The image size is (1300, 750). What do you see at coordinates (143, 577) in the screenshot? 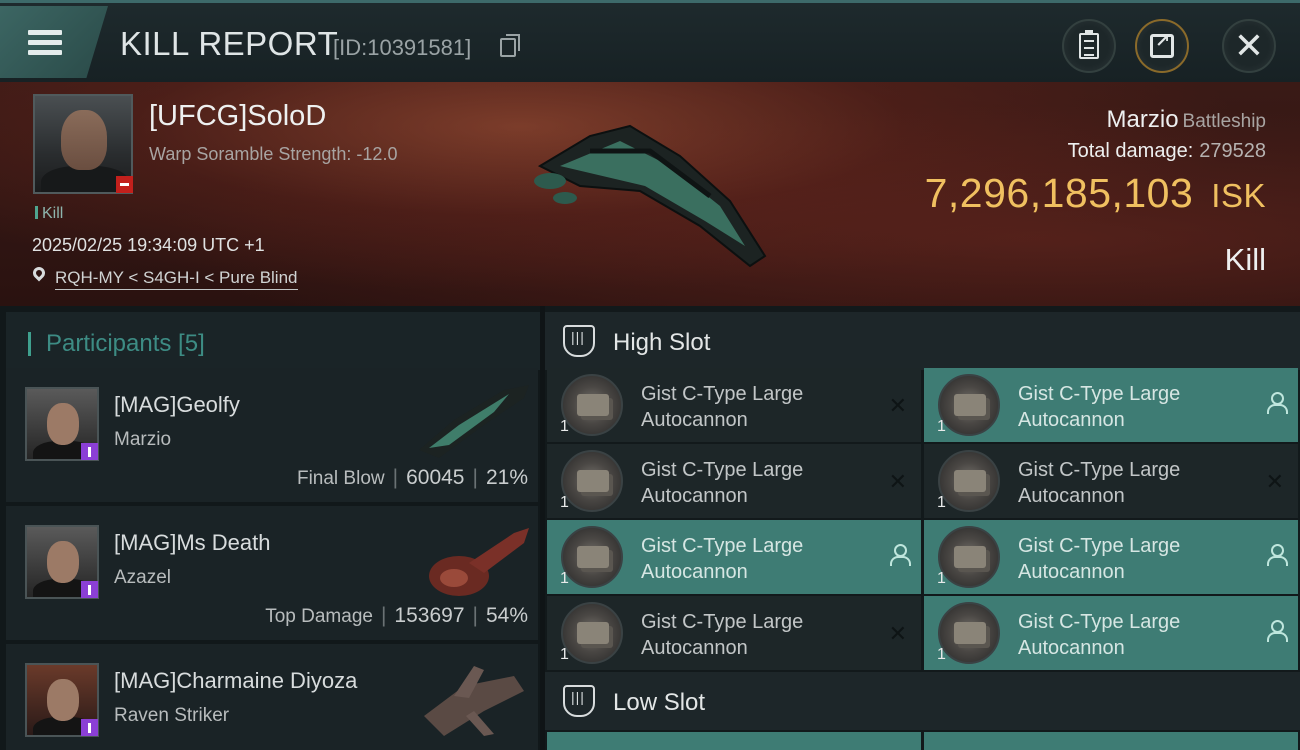
I see `participant-ship: Azazel` at bounding box center [143, 577].